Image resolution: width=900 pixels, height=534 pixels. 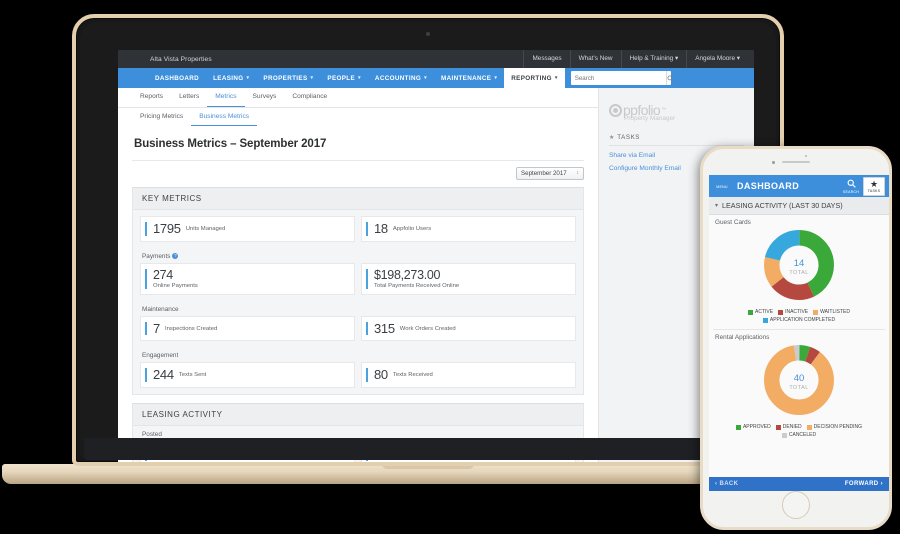 What do you see at coordinates (797, 312) in the screenshot?
I see `legend-label: INACTIVE` at bounding box center [797, 312].